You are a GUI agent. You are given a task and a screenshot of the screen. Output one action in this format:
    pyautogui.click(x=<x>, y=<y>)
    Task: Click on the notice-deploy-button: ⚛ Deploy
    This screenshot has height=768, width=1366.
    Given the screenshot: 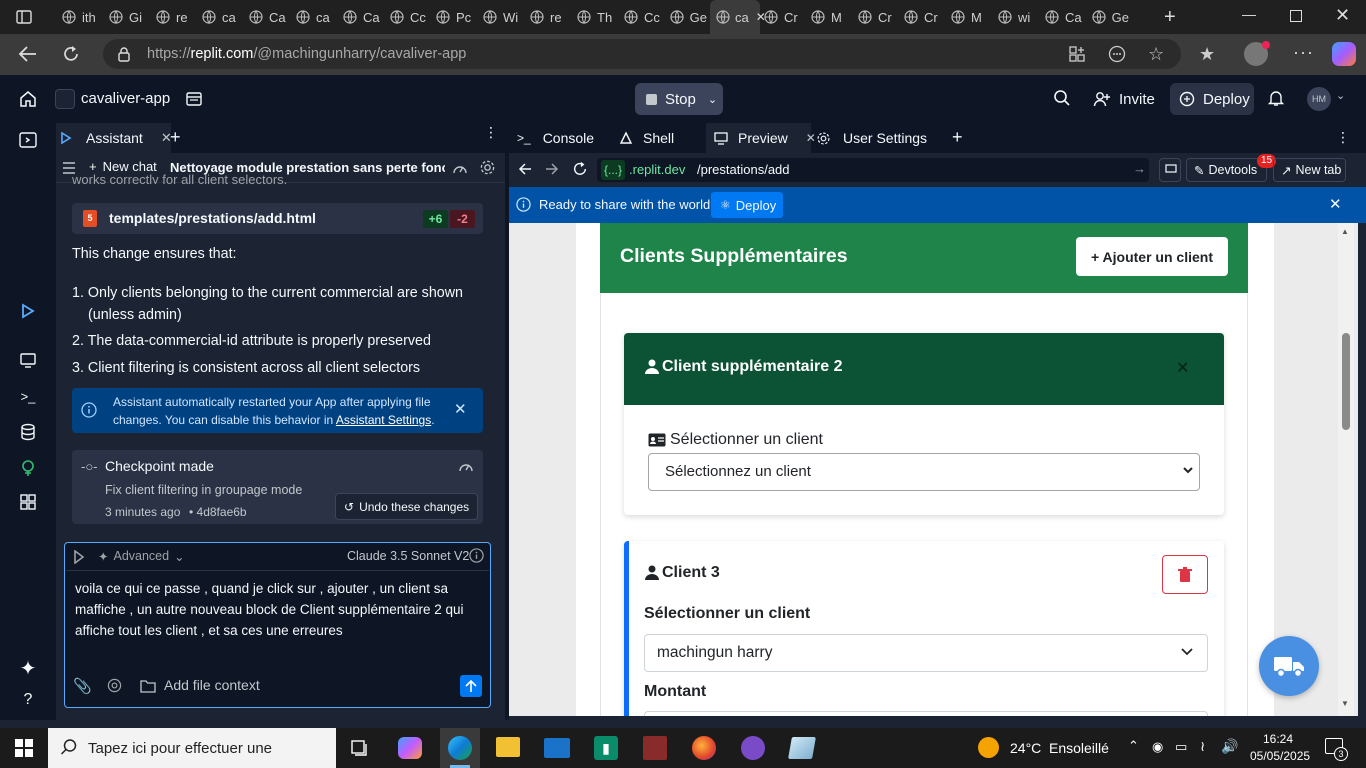 What is the action you would take?
    pyautogui.click(x=747, y=205)
    